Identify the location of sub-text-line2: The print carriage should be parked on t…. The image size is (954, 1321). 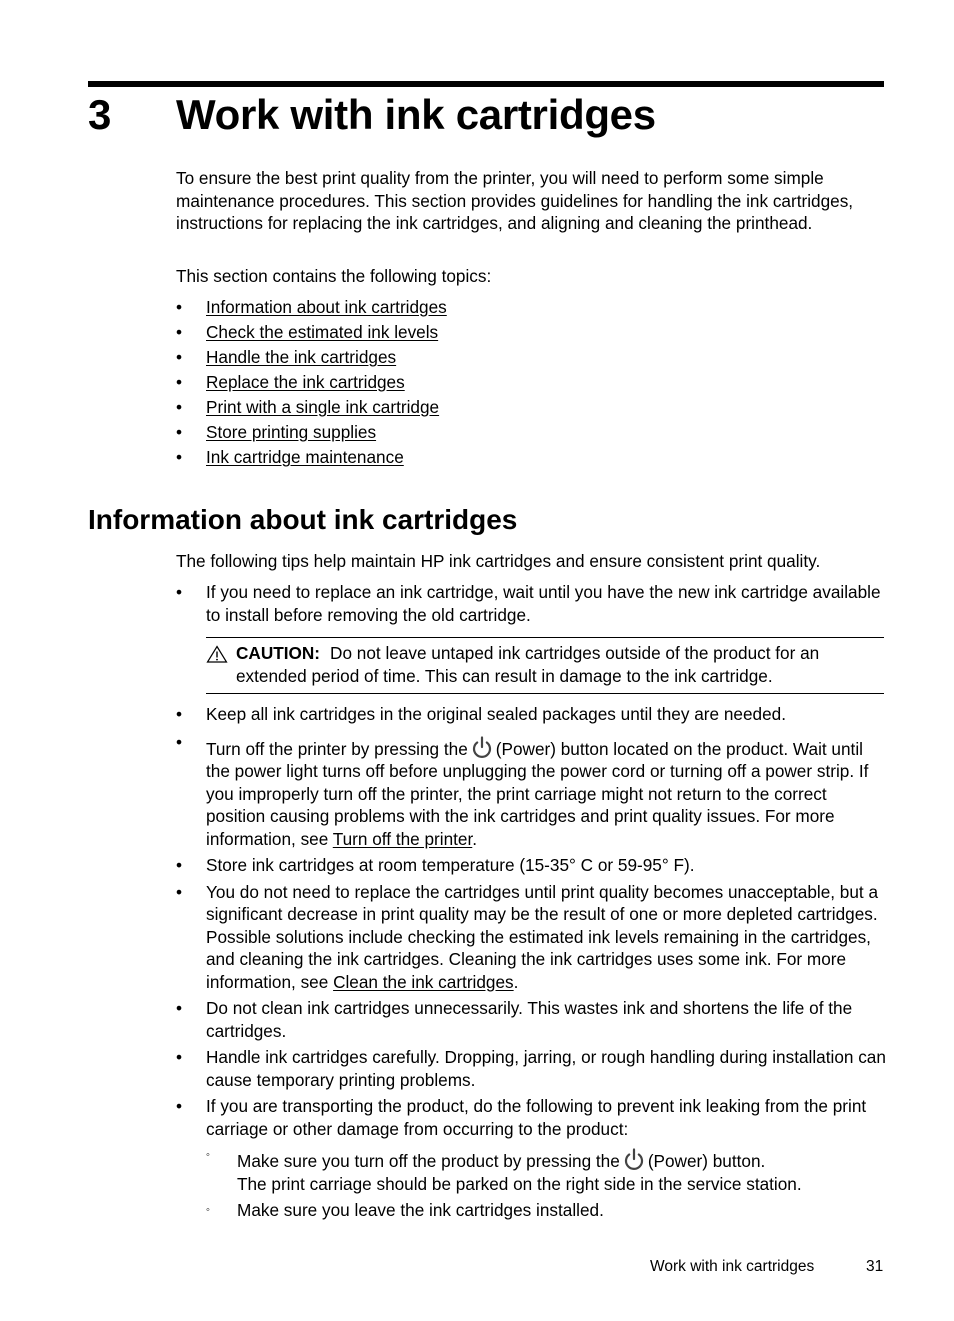
(519, 1183).